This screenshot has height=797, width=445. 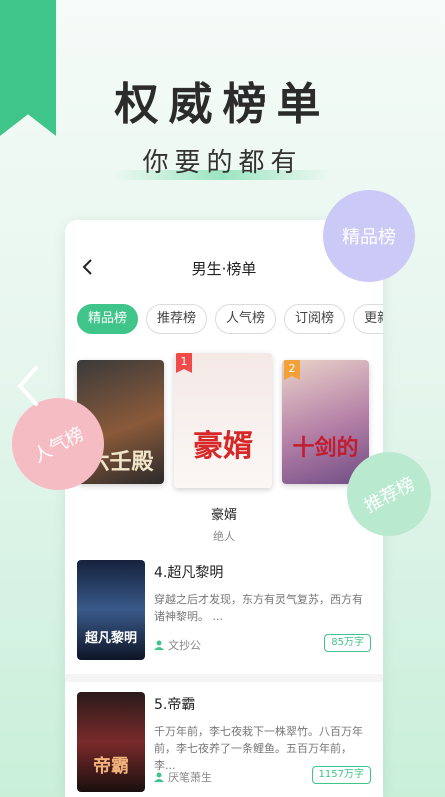 I want to click on book-cover: 超凡黎明, so click(x=111, y=610).